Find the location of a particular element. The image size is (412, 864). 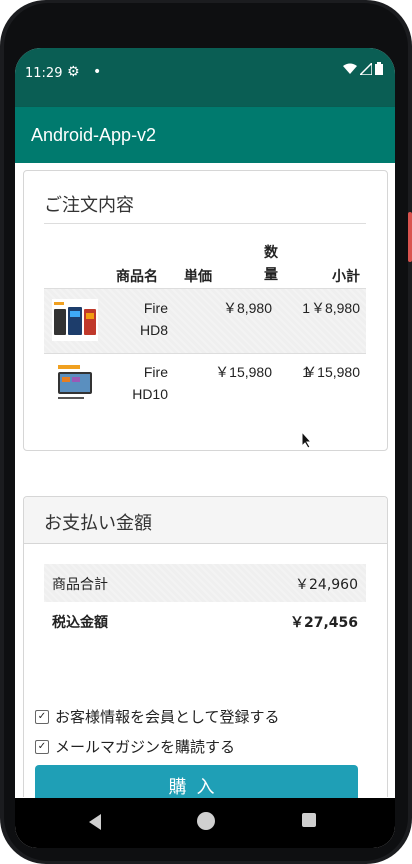

header-price: 単価 is located at coordinates (198, 277).